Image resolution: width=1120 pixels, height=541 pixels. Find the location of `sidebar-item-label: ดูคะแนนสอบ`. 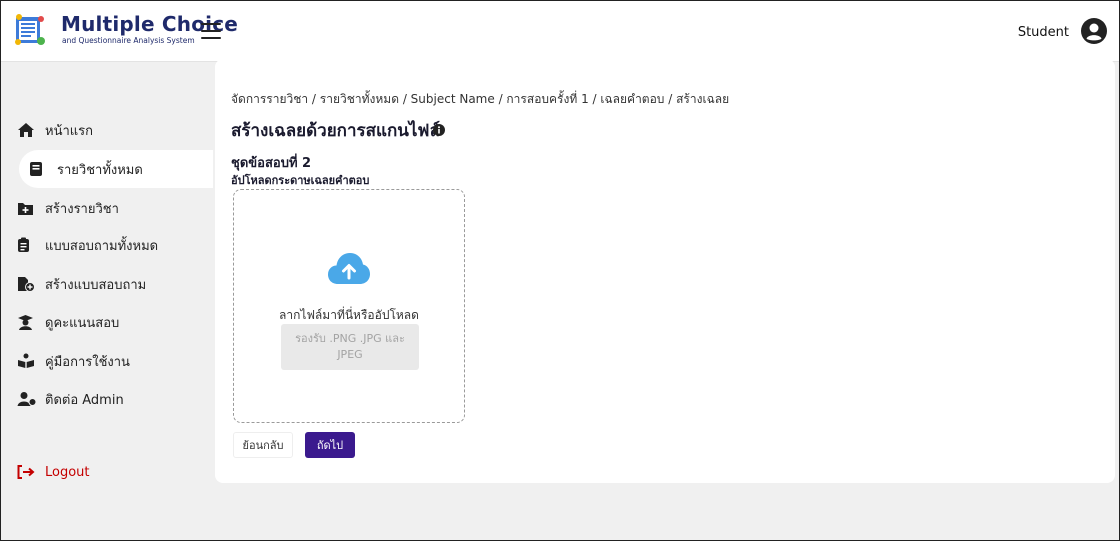

sidebar-item-label: ดูคะแนนสอบ is located at coordinates (82, 323).